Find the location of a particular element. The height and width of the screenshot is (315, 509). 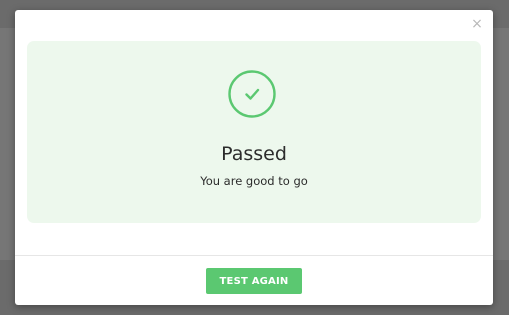

check-circle-icon is located at coordinates (252, 94).